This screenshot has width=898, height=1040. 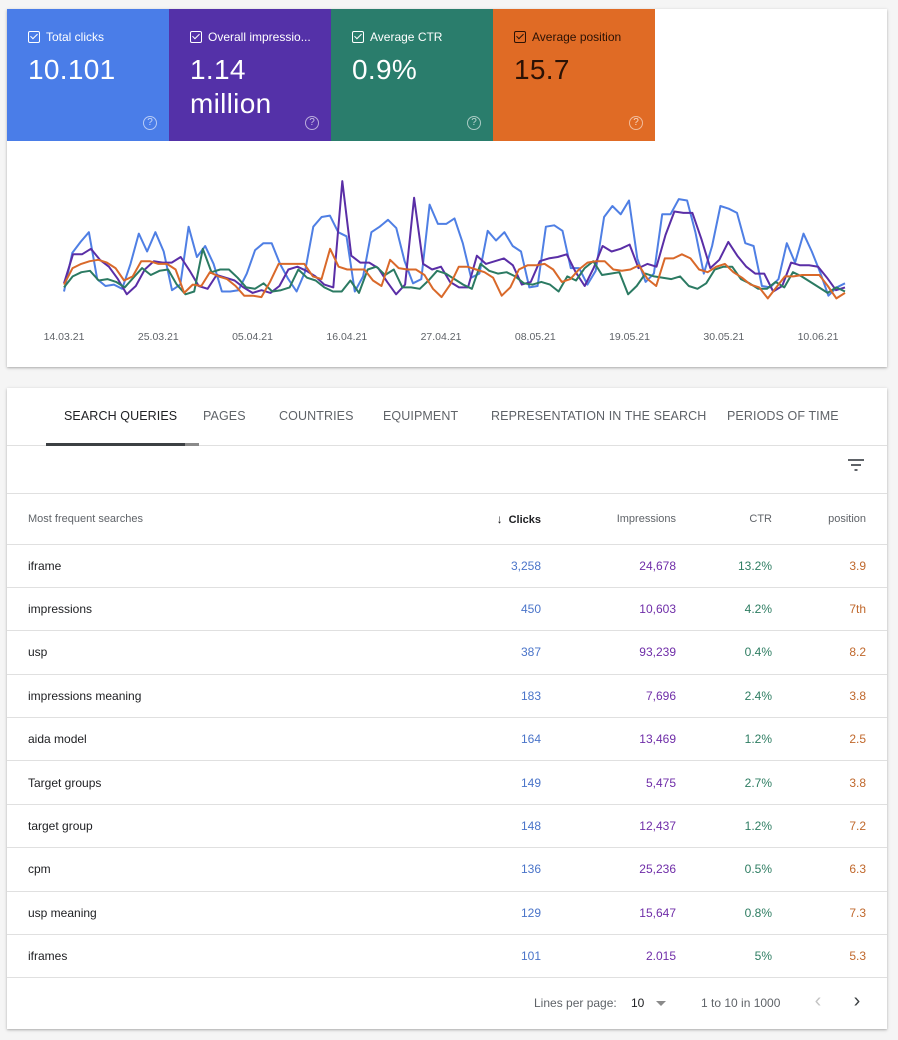 What do you see at coordinates (818, 337) in the screenshot?
I see `x-tick-label: 10.06.21` at bounding box center [818, 337].